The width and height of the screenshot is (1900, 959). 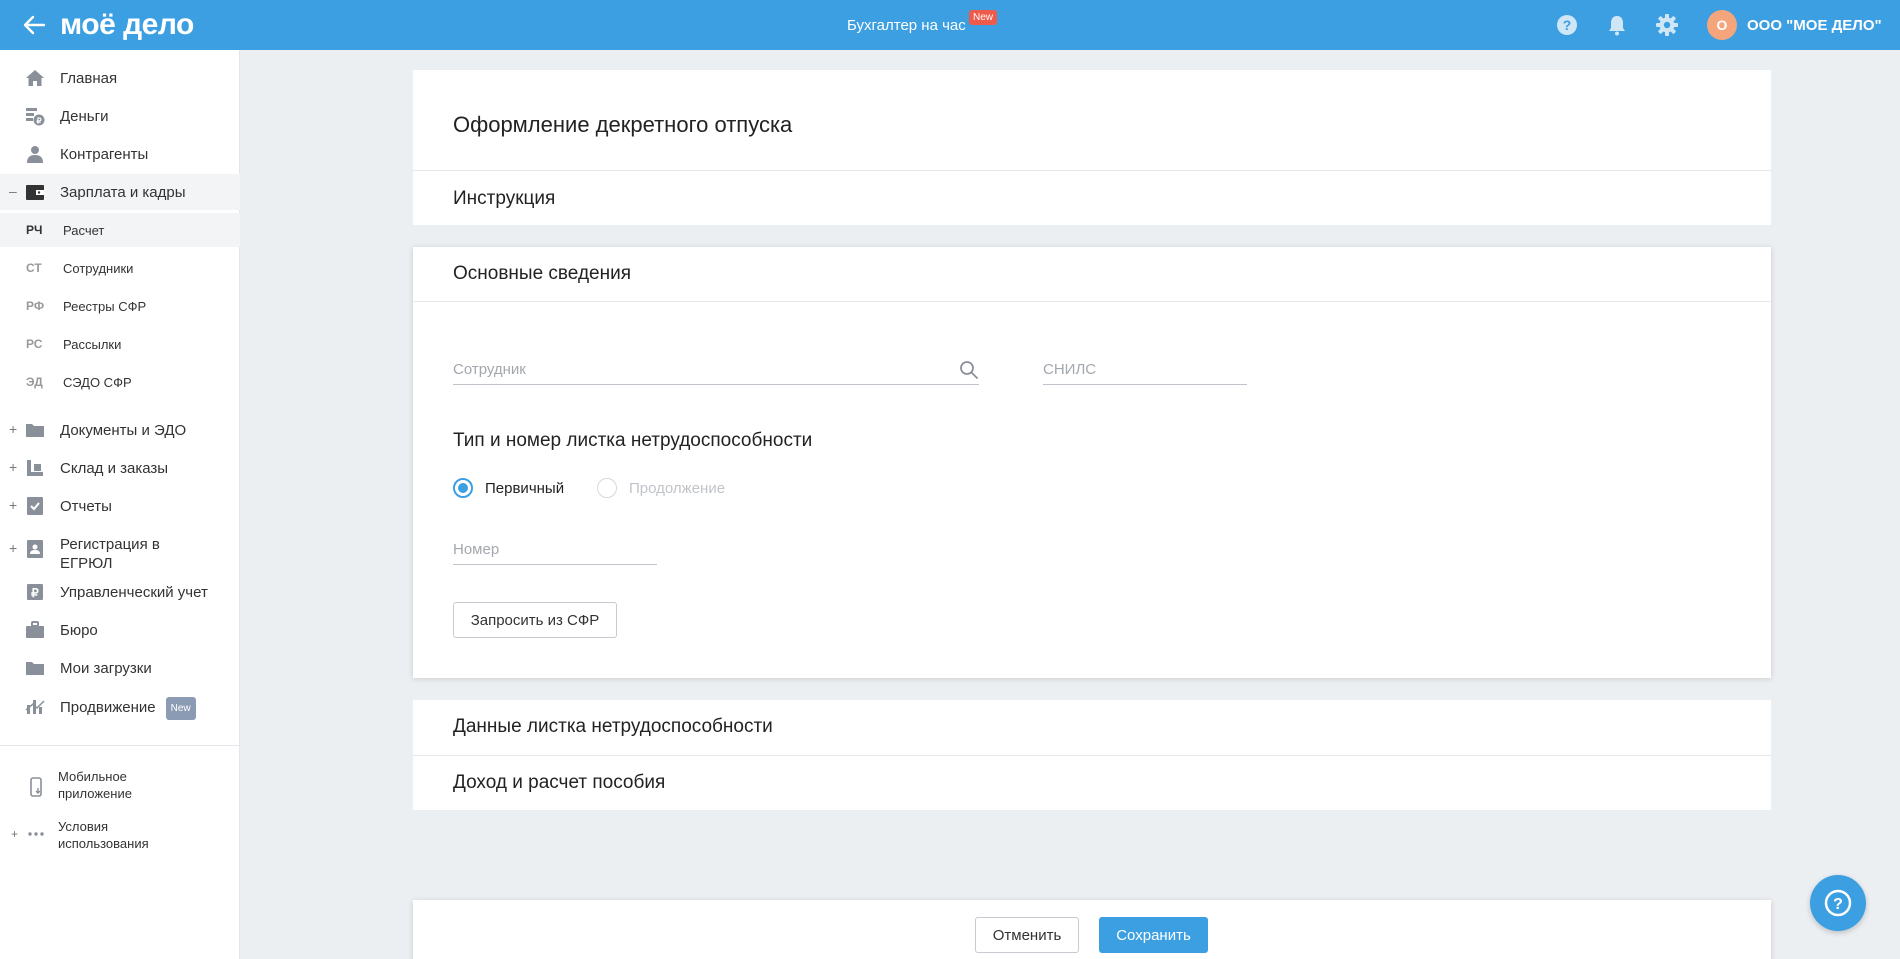 What do you see at coordinates (525, 488) in the screenshot?
I see `radio-label: Первичный` at bounding box center [525, 488].